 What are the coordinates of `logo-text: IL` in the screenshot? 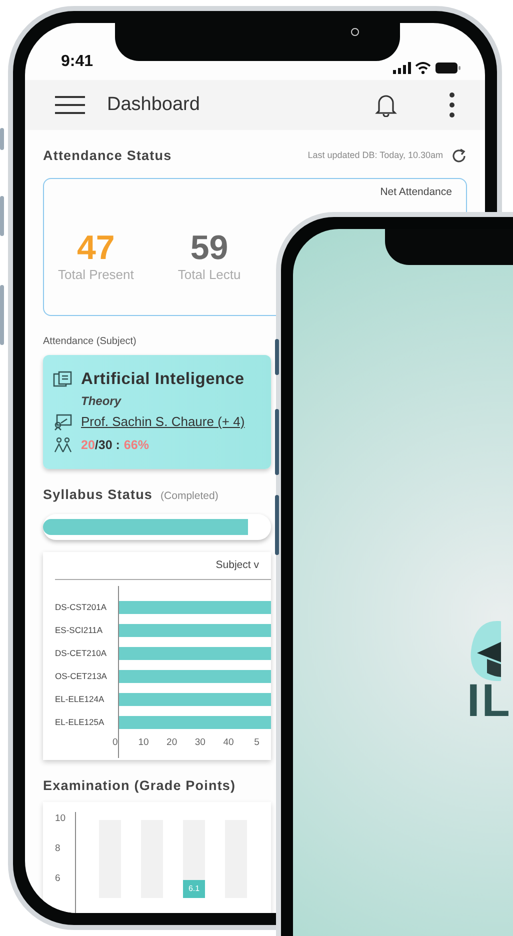 It's located at (490, 700).